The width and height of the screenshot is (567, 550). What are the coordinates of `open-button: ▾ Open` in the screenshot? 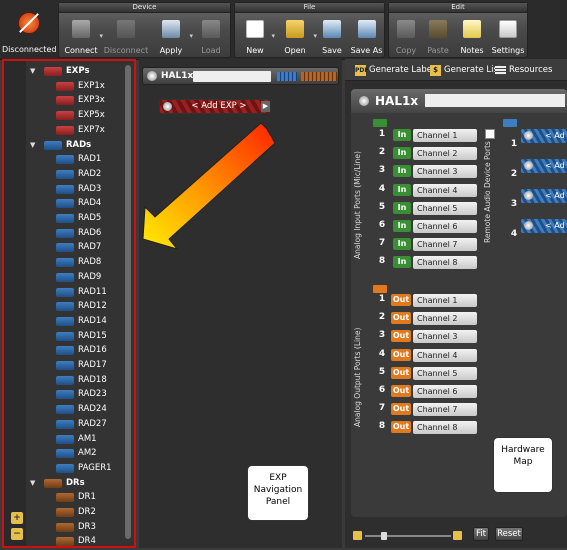 It's located at (296, 36).